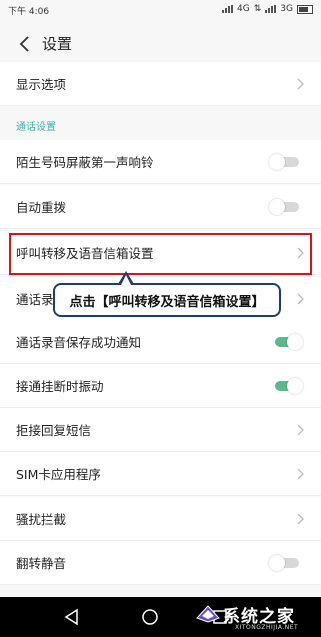 This screenshot has width=321, height=637. Describe the element at coordinates (160, 474) in the screenshot. I see `row-sim-apps: SIM卡应用程序` at that location.